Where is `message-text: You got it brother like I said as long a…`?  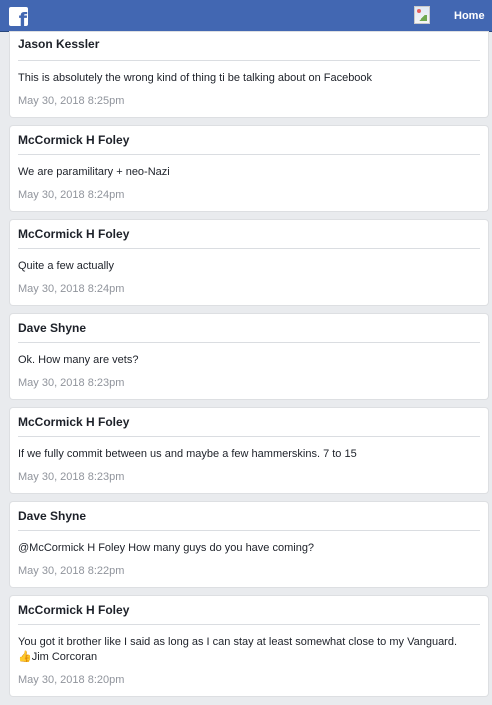
message-text: You got it brother like I said as long a… is located at coordinates (238, 642).